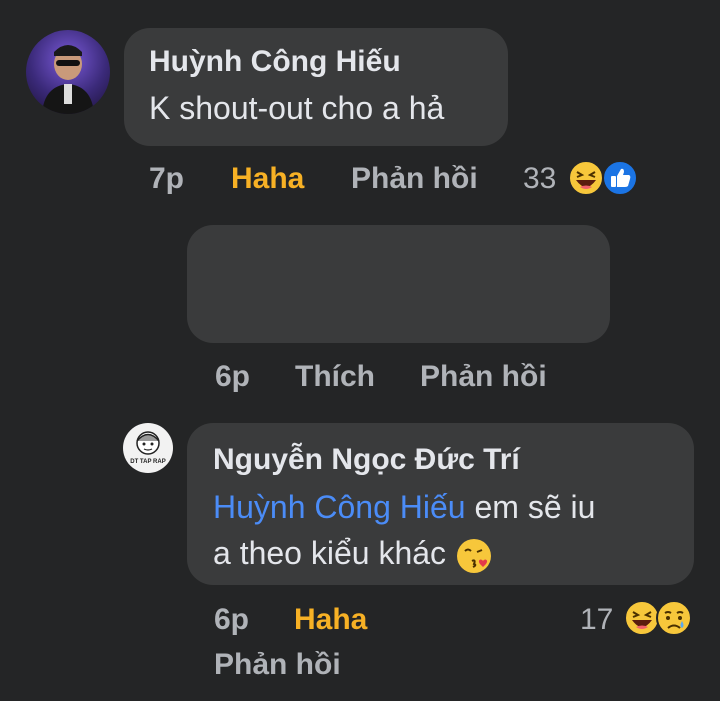 The width and height of the screenshot is (720, 701). Describe the element at coordinates (674, 618) in the screenshot. I see `sad-emoji-icon` at that location.